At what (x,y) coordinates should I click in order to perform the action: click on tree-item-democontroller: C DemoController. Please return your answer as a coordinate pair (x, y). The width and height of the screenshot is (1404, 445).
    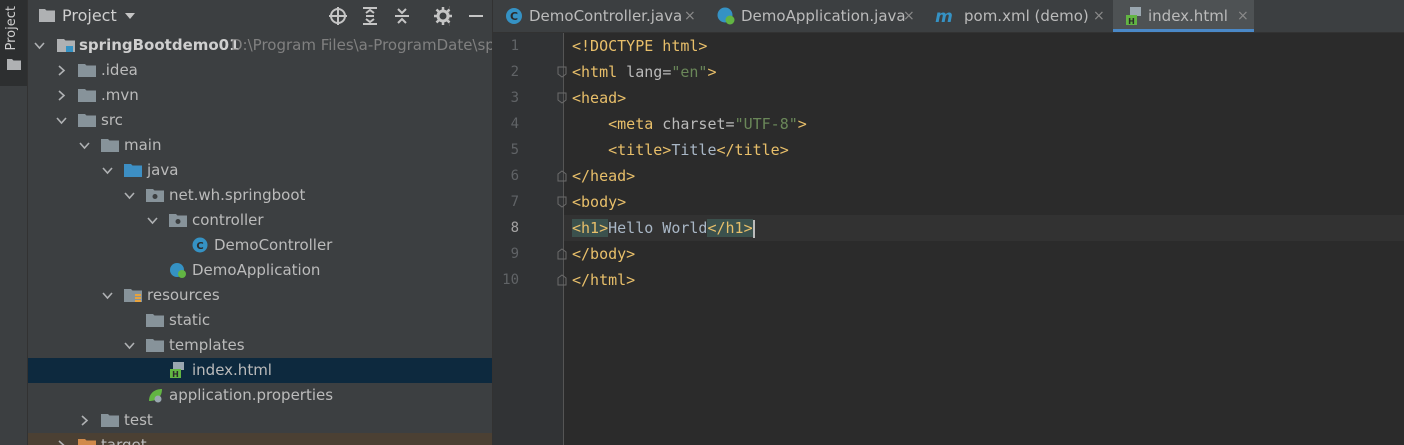
    Looking at the image, I should click on (260, 245).